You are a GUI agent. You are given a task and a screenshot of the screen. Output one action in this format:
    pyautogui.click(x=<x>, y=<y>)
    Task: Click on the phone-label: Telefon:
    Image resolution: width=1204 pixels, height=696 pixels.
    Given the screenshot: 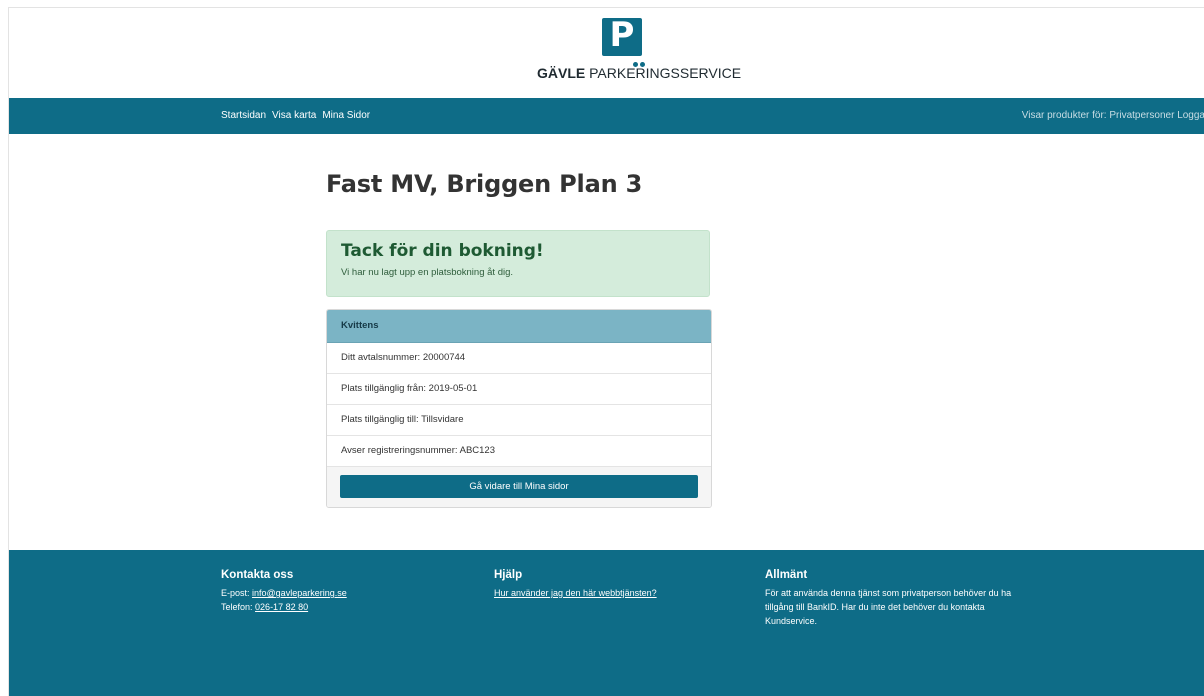 What is the action you would take?
    pyautogui.click(x=237, y=607)
    